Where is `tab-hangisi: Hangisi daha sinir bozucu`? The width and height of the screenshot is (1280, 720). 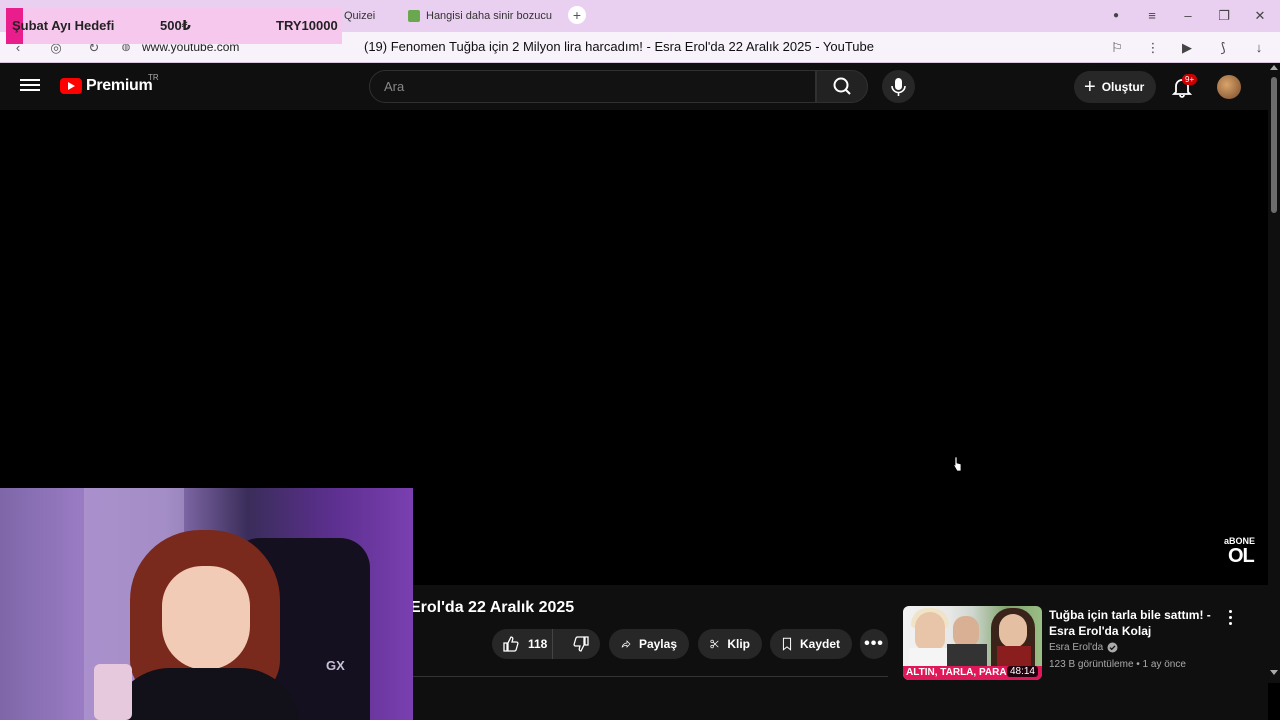
tab-hangisi: Hangisi daha sinir bozucu is located at coordinates (480, 16).